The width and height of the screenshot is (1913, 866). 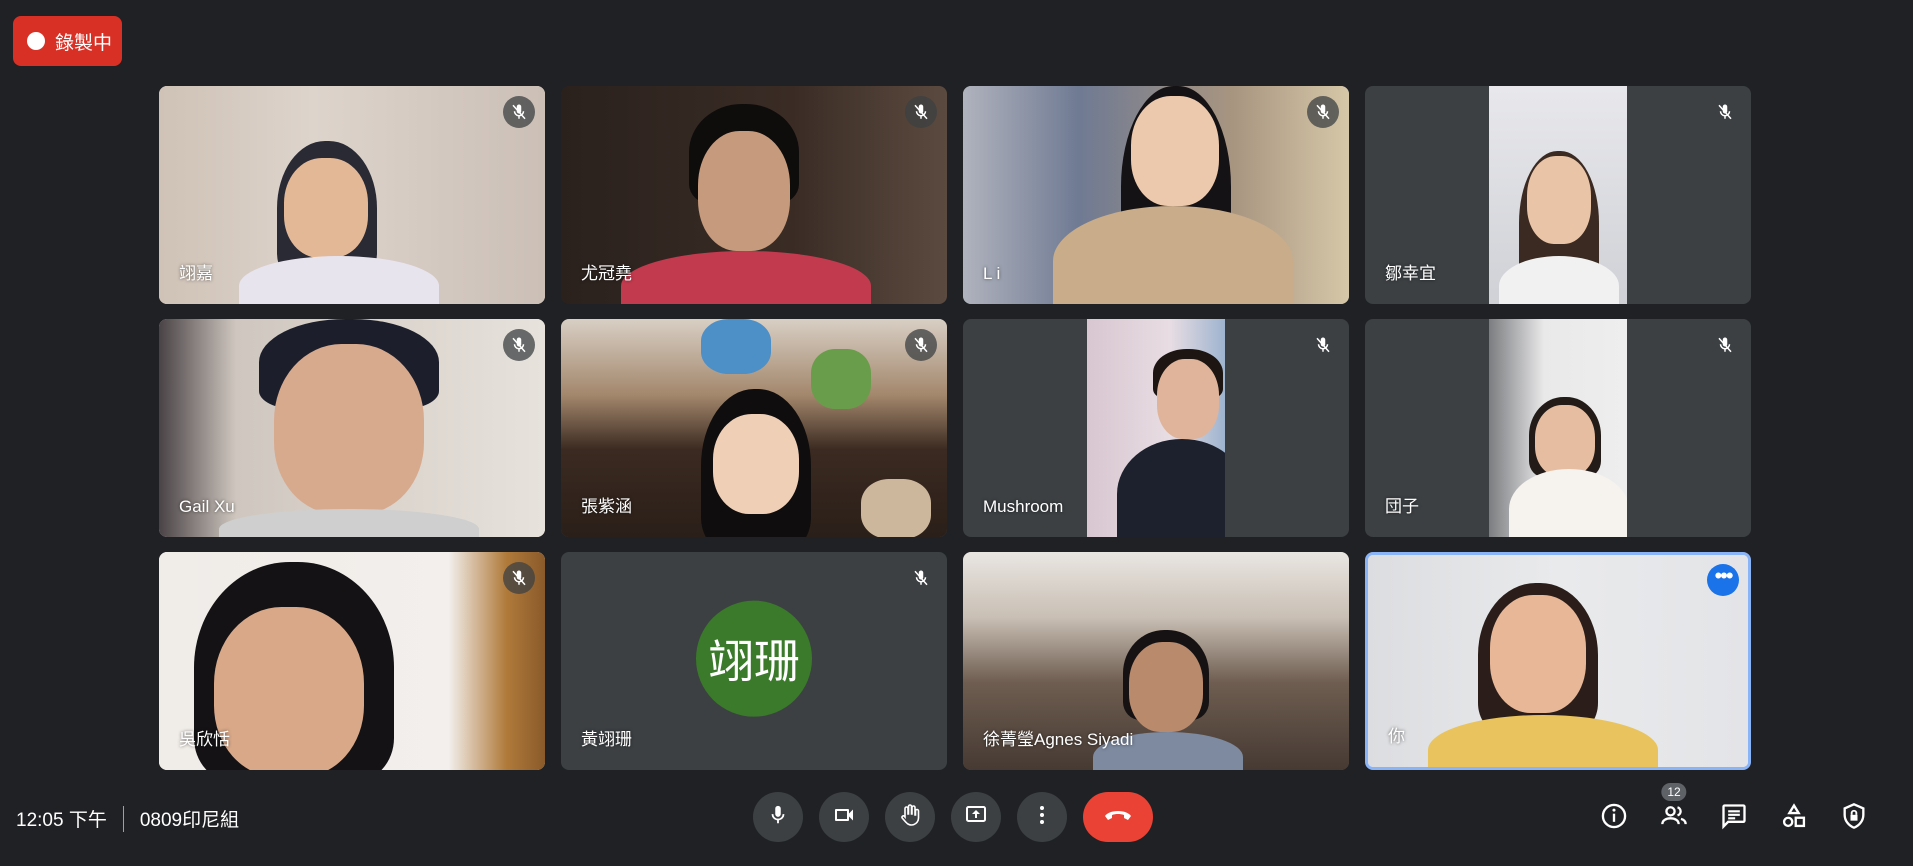 What do you see at coordinates (606, 739) in the screenshot?
I see `participant-name: 黃翊珊` at bounding box center [606, 739].